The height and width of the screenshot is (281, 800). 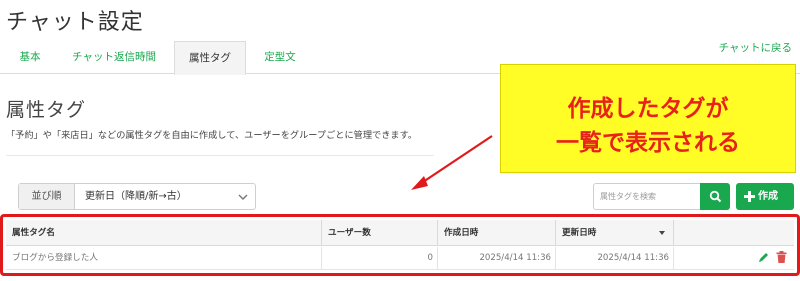 What do you see at coordinates (30, 57) in the screenshot?
I see `tab-basic: 基本` at bounding box center [30, 57].